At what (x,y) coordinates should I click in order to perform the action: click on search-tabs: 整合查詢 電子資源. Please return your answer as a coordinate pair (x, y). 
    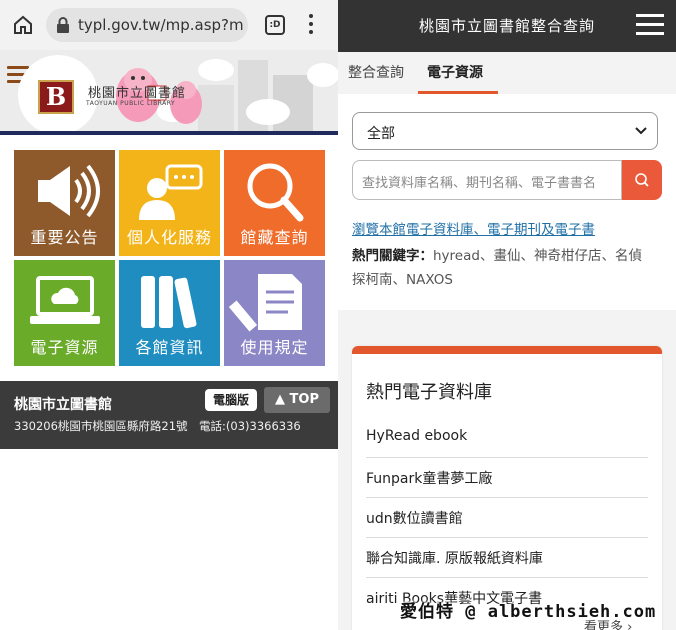
    Looking at the image, I should click on (507, 73).